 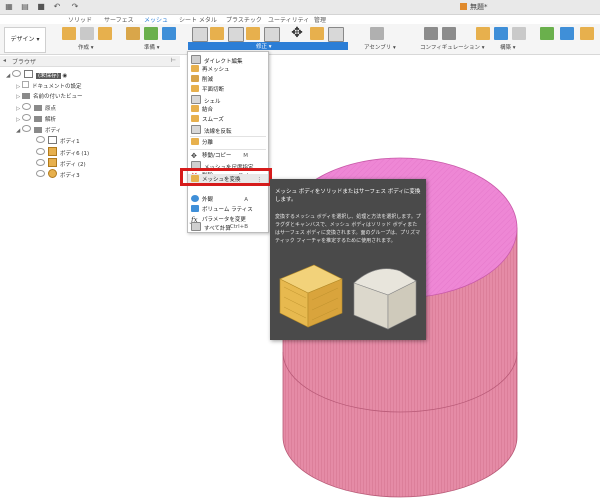 What do you see at coordinates (311, 296) in the screenshot?
I see `faceted-mesh-cube-icon` at bounding box center [311, 296].